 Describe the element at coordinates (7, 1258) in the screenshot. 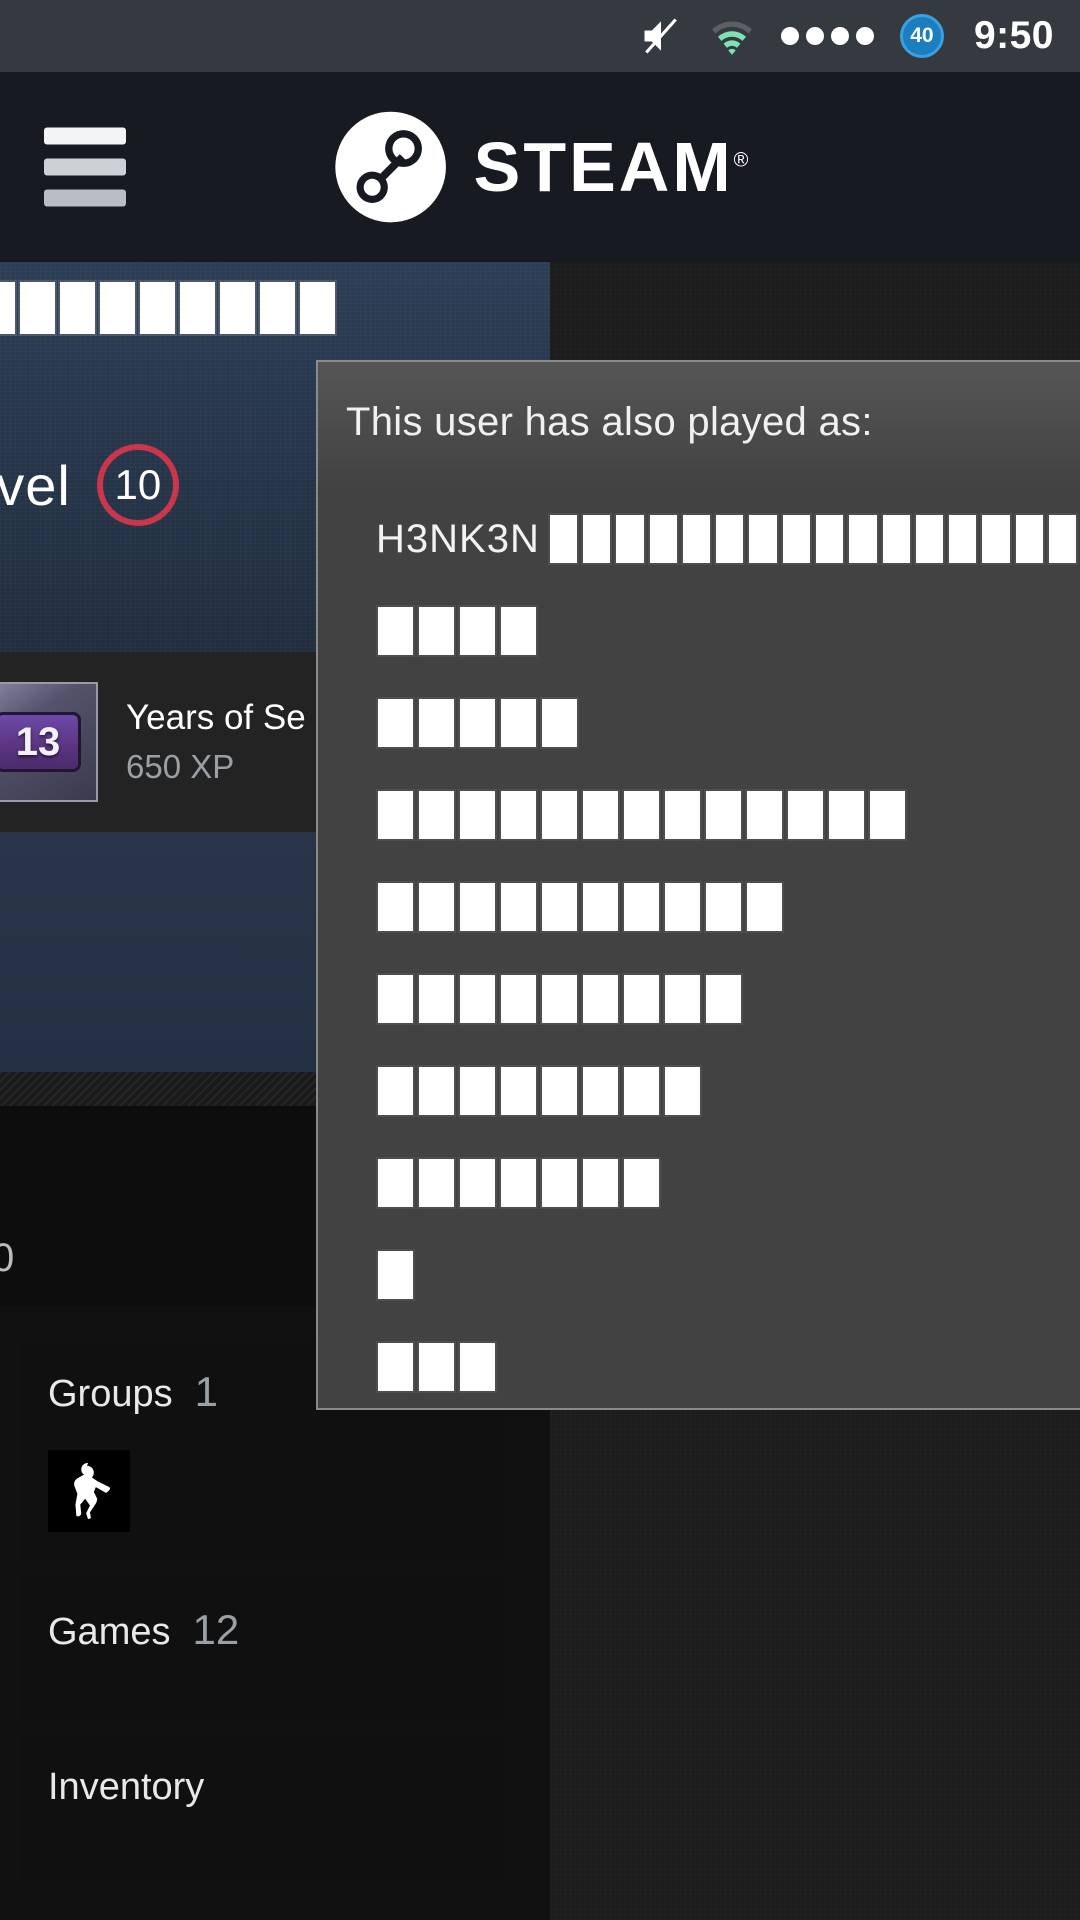

I see `stat-number: 0` at that location.